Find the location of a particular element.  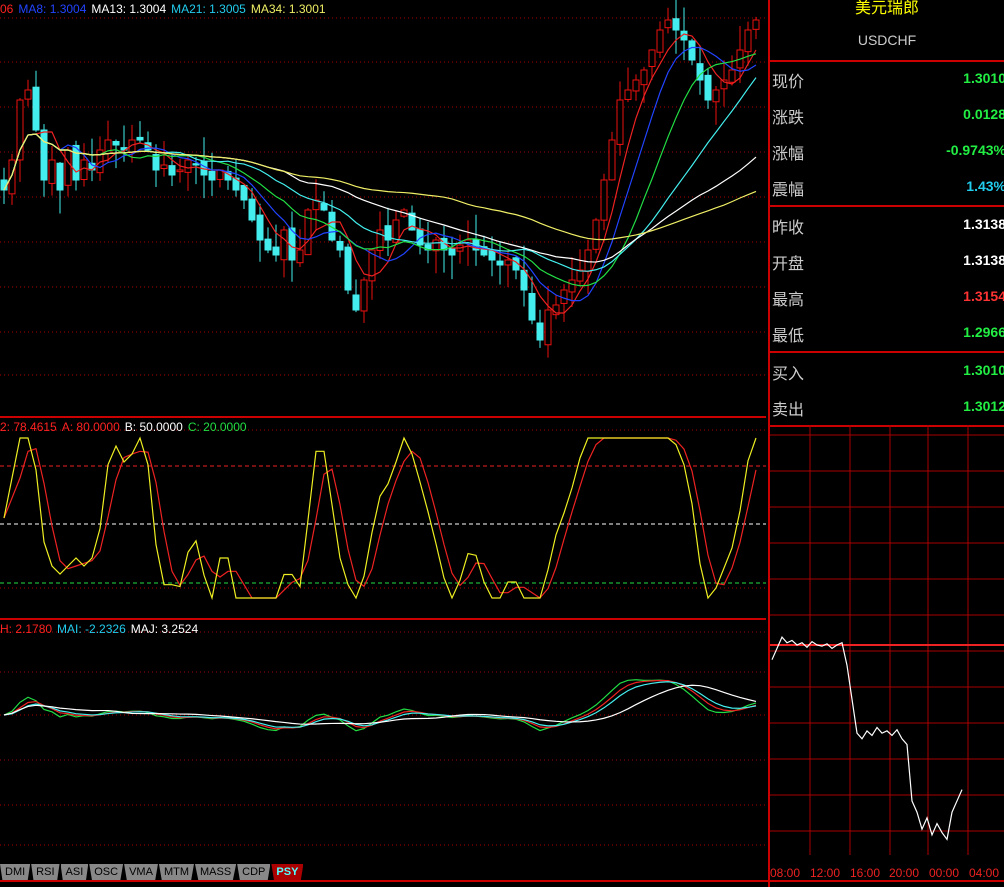

legend-c: C: 20.0000 is located at coordinates (217, 427).